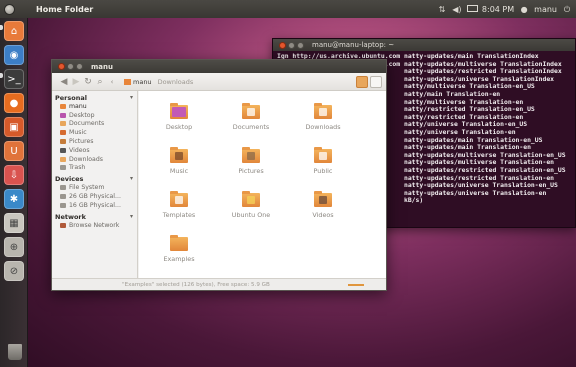 The height and width of the screenshot is (367, 576). I want to click on sidebar-item-downloads: Downloads, so click(94, 159).